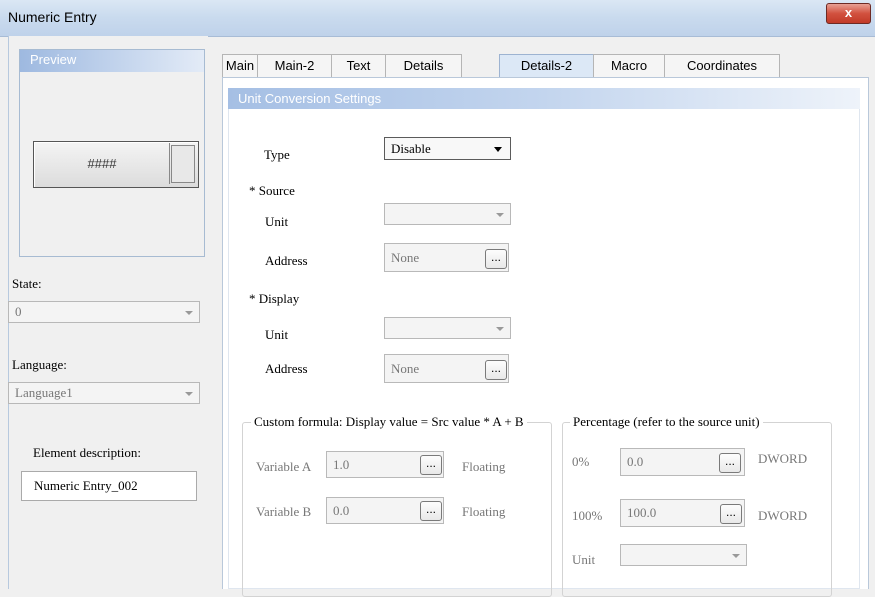 The width and height of the screenshot is (875, 597). Describe the element at coordinates (274, 298) in the screenshot. I see `display-heading: * Display` at that location.